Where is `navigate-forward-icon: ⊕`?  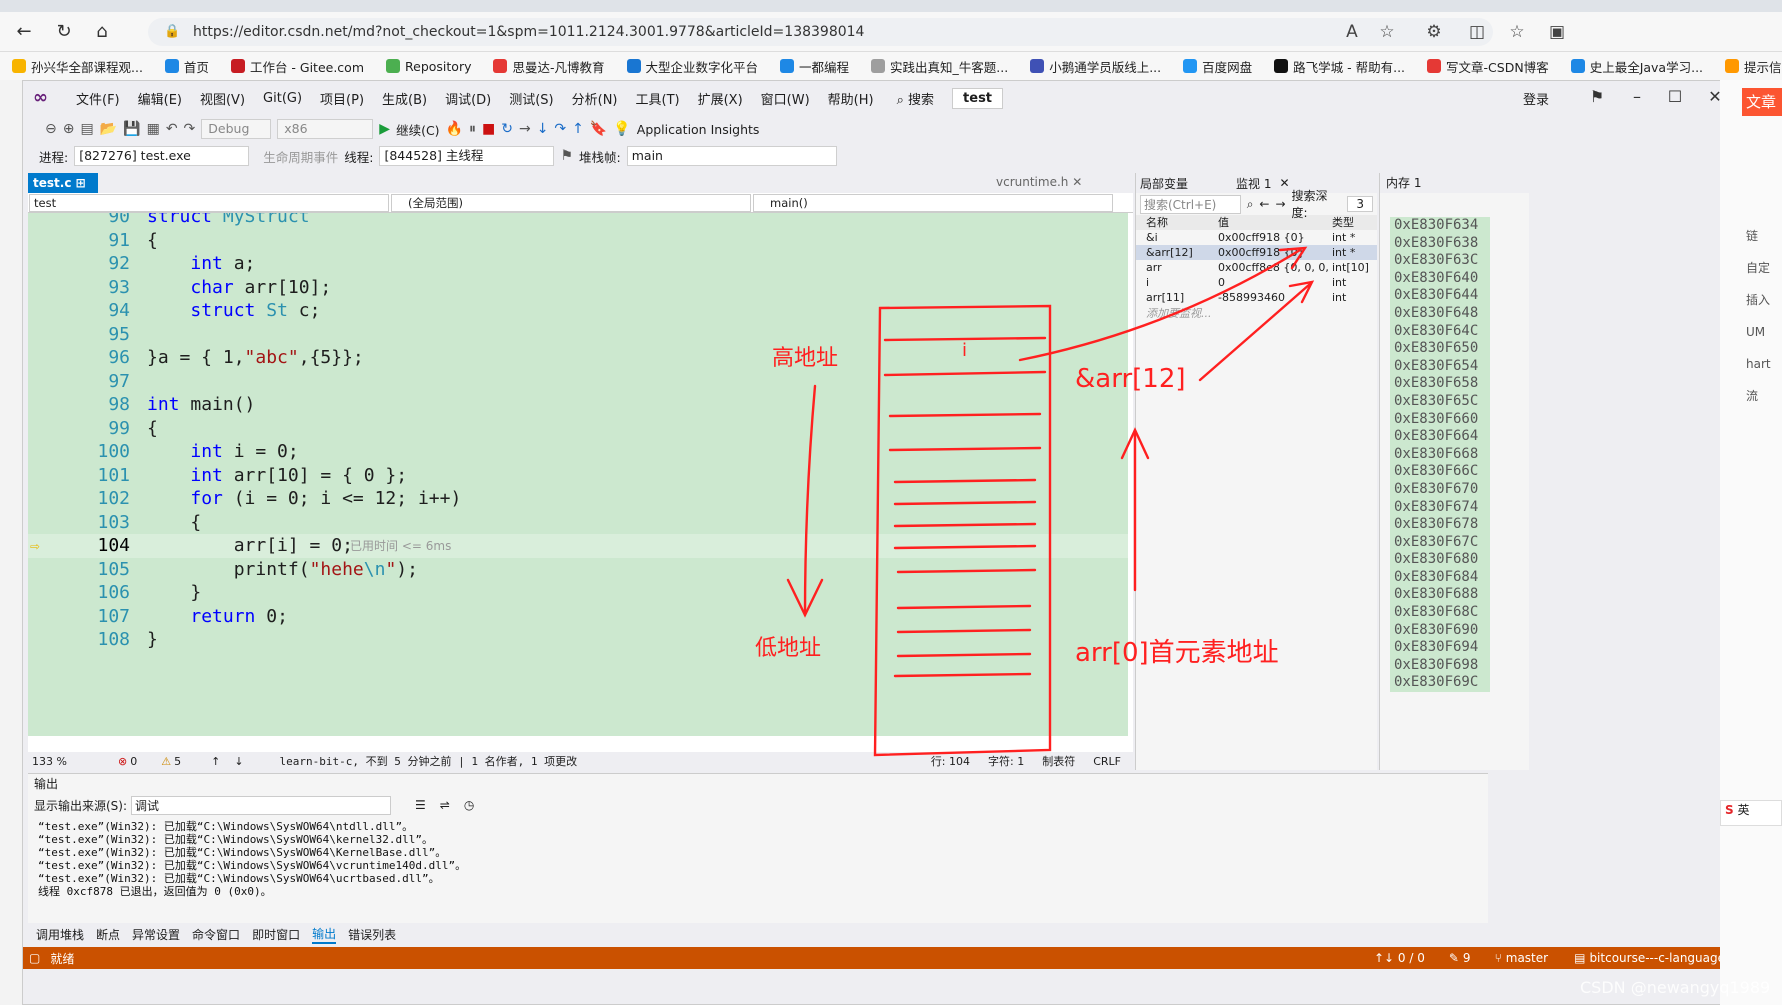 navigate-forward-icon: ⊕ is located at coordinates (69, 129).